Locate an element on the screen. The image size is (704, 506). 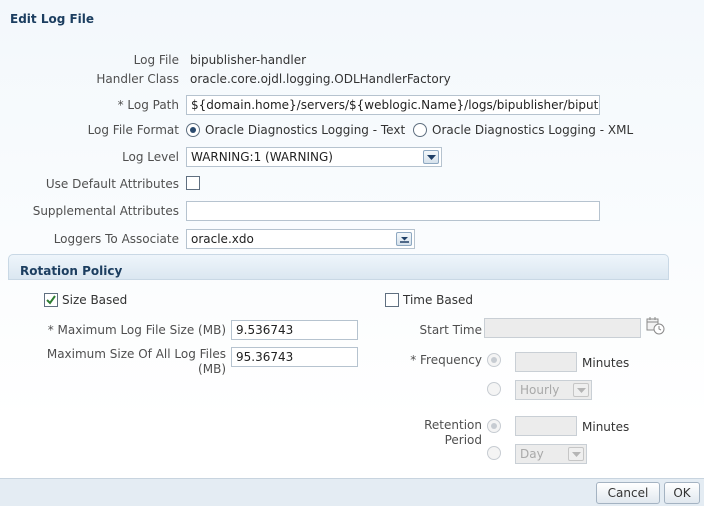
size-based-checkbox is located at coordinates (51, 300).